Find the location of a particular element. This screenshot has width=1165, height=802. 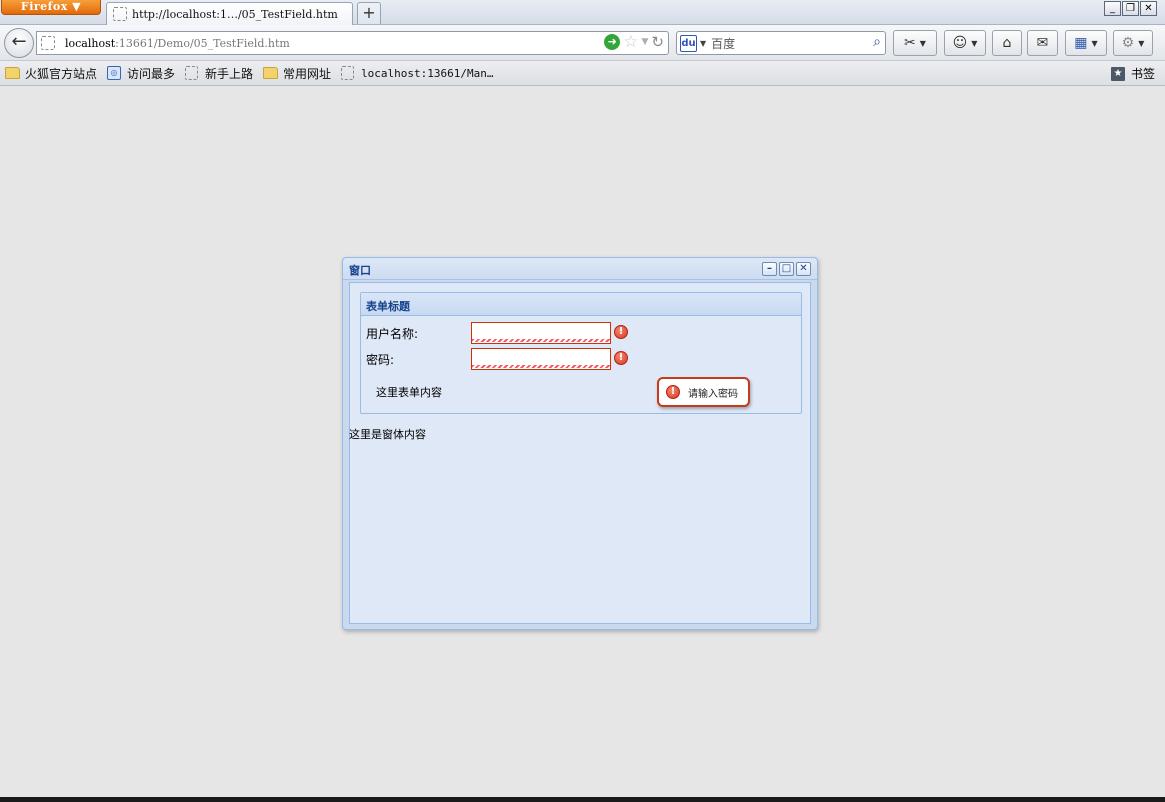

firefox-menu-button: Firefox ▼ is located at coordinates (51, 7).